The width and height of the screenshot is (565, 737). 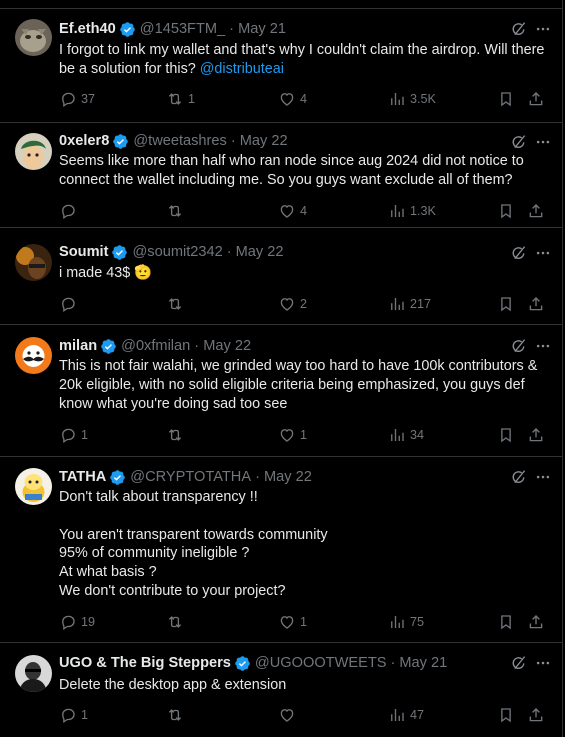 What do you see at coordinates (192, 99) in the screenshot?
I see `repost-count: 1` at bounding box center [192, 99].